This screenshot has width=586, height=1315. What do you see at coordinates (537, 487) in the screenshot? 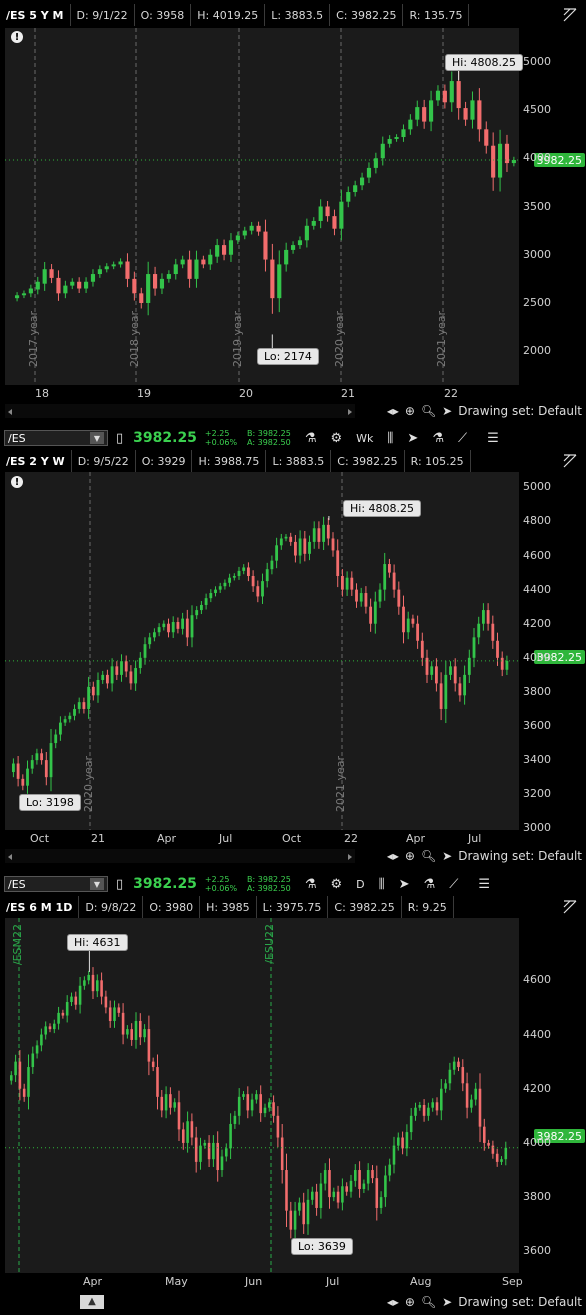
I see `y-tick-label: 5000` at bounding box center [537, 487].